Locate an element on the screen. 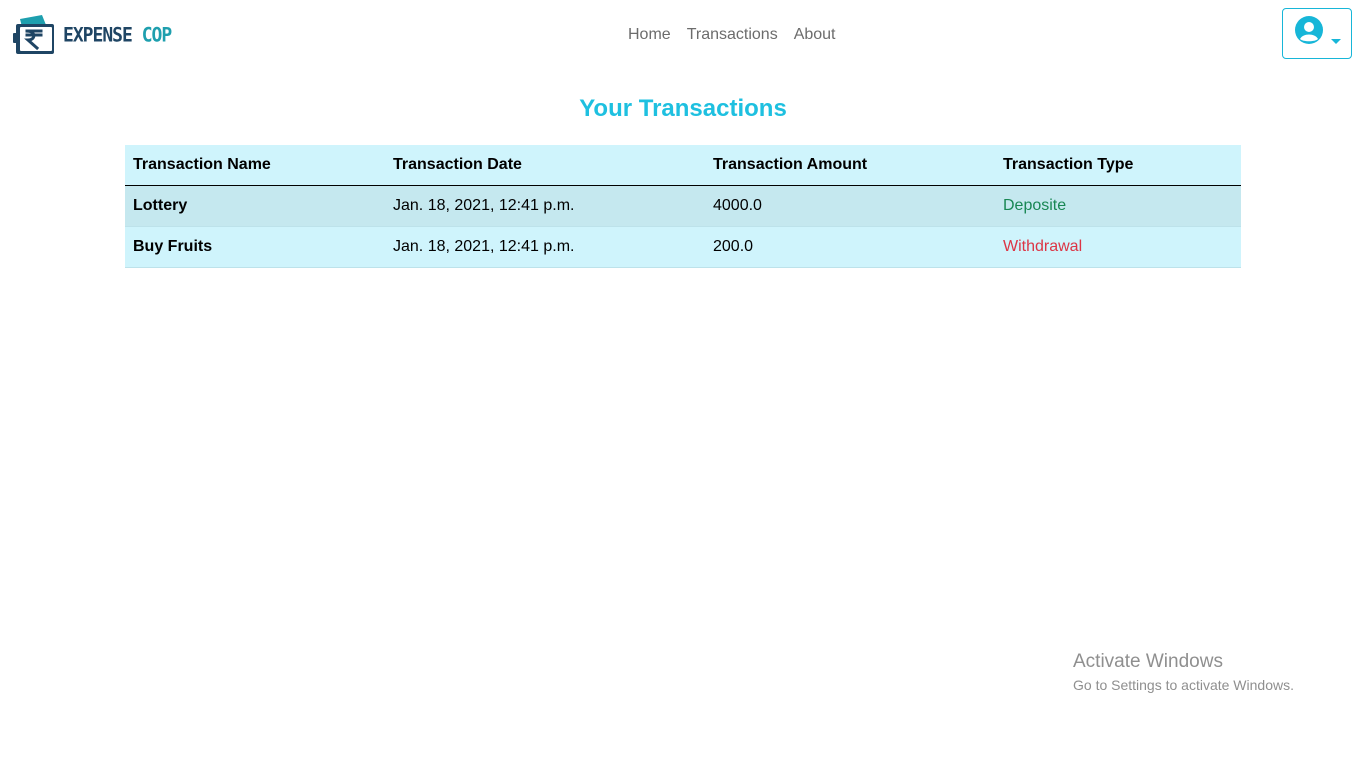  nav-links: Home Transactions About is located at coordinates (732, 35).